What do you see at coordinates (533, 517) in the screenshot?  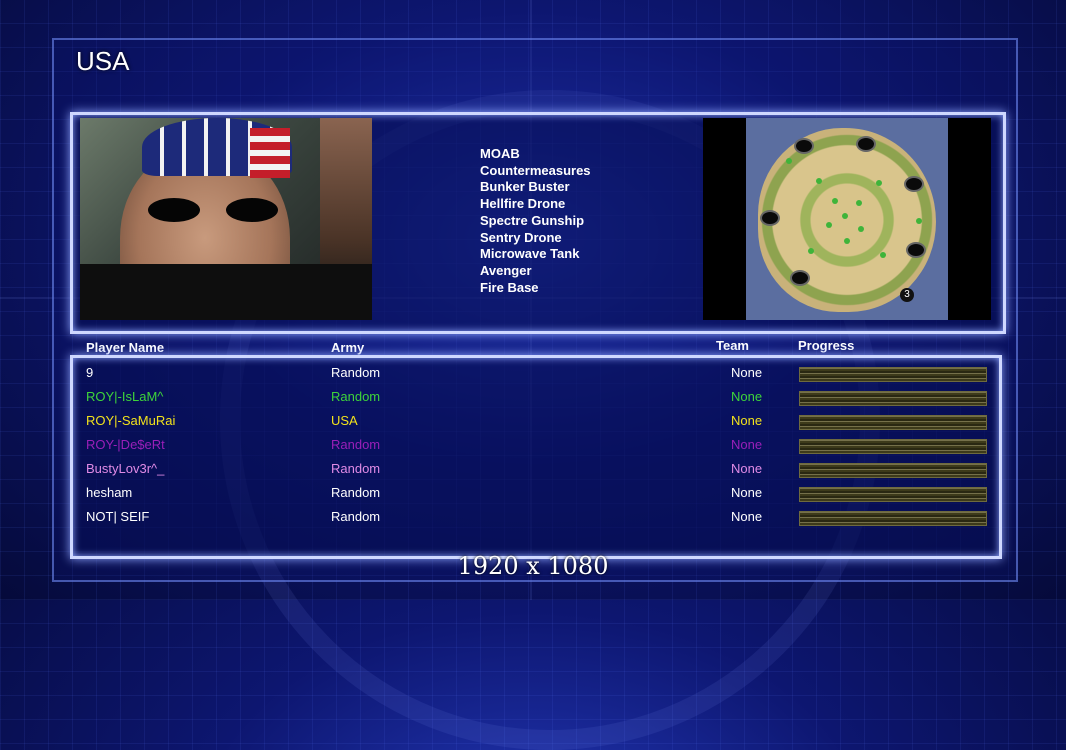 I see `player-row: NOT| SEIF Random None` at bounding box center [533, 517].